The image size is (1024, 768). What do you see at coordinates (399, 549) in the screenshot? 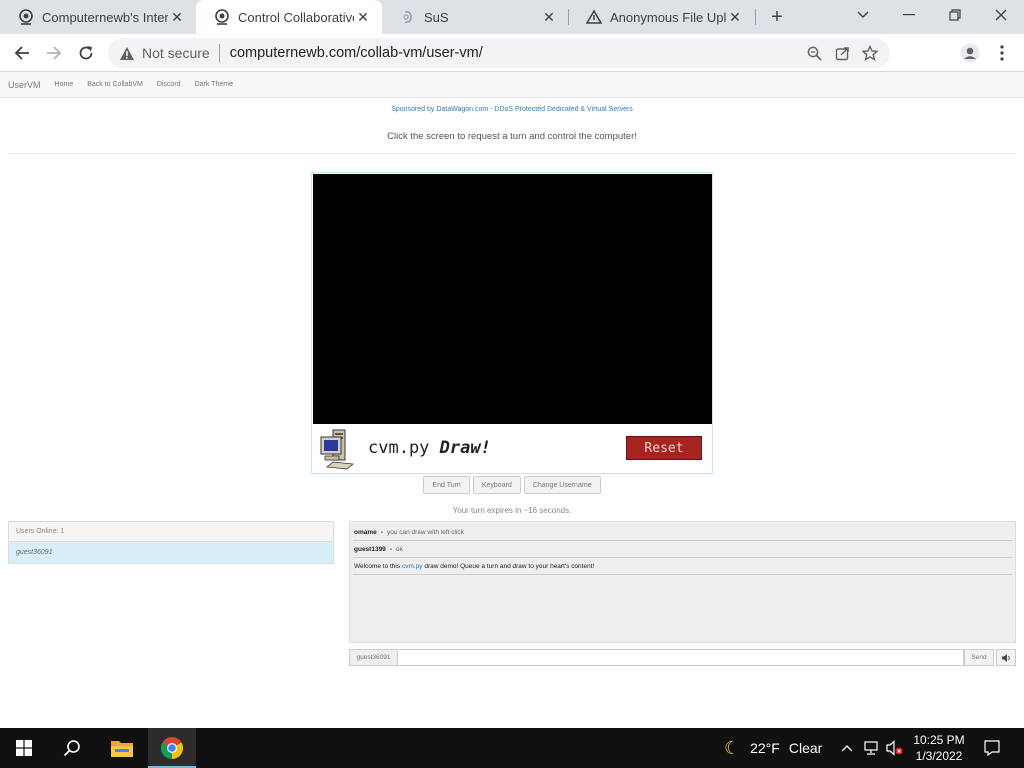
I see `chat-text: ok` at bounding box center [399, 549].